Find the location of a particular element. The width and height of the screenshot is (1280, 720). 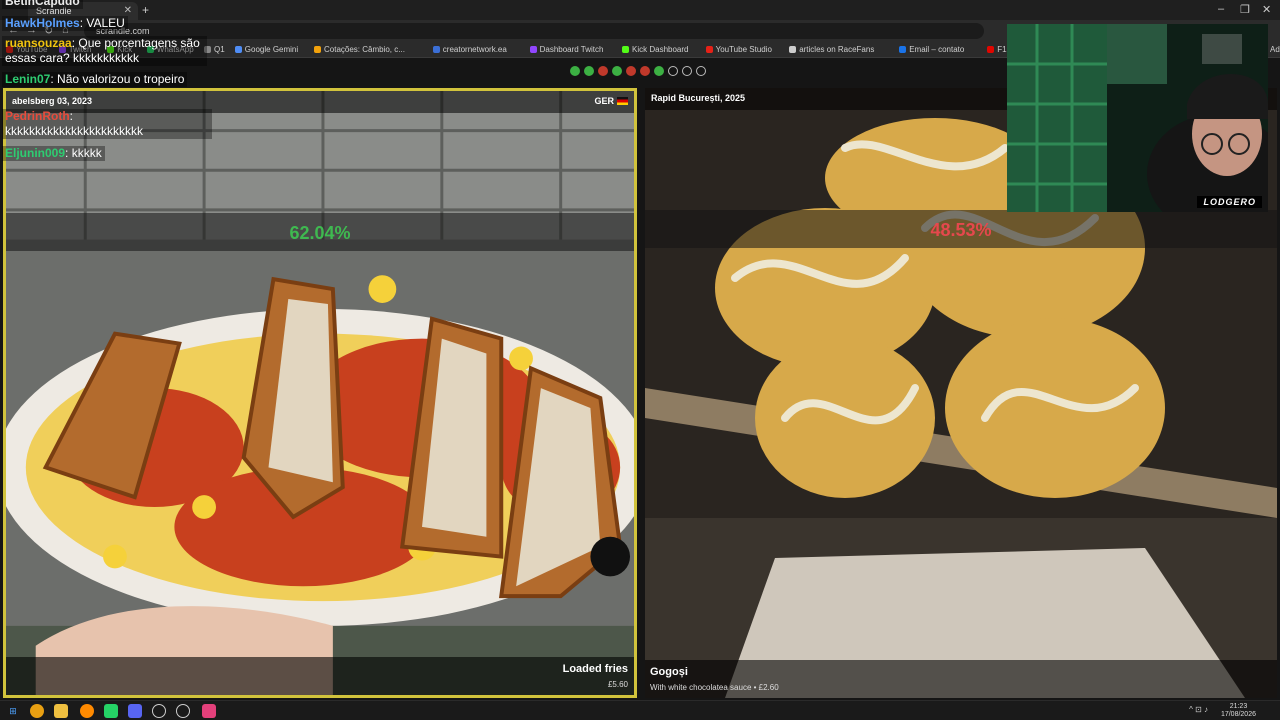

webcam-overlay: LODGERO is located at coordinates (1137, 118).